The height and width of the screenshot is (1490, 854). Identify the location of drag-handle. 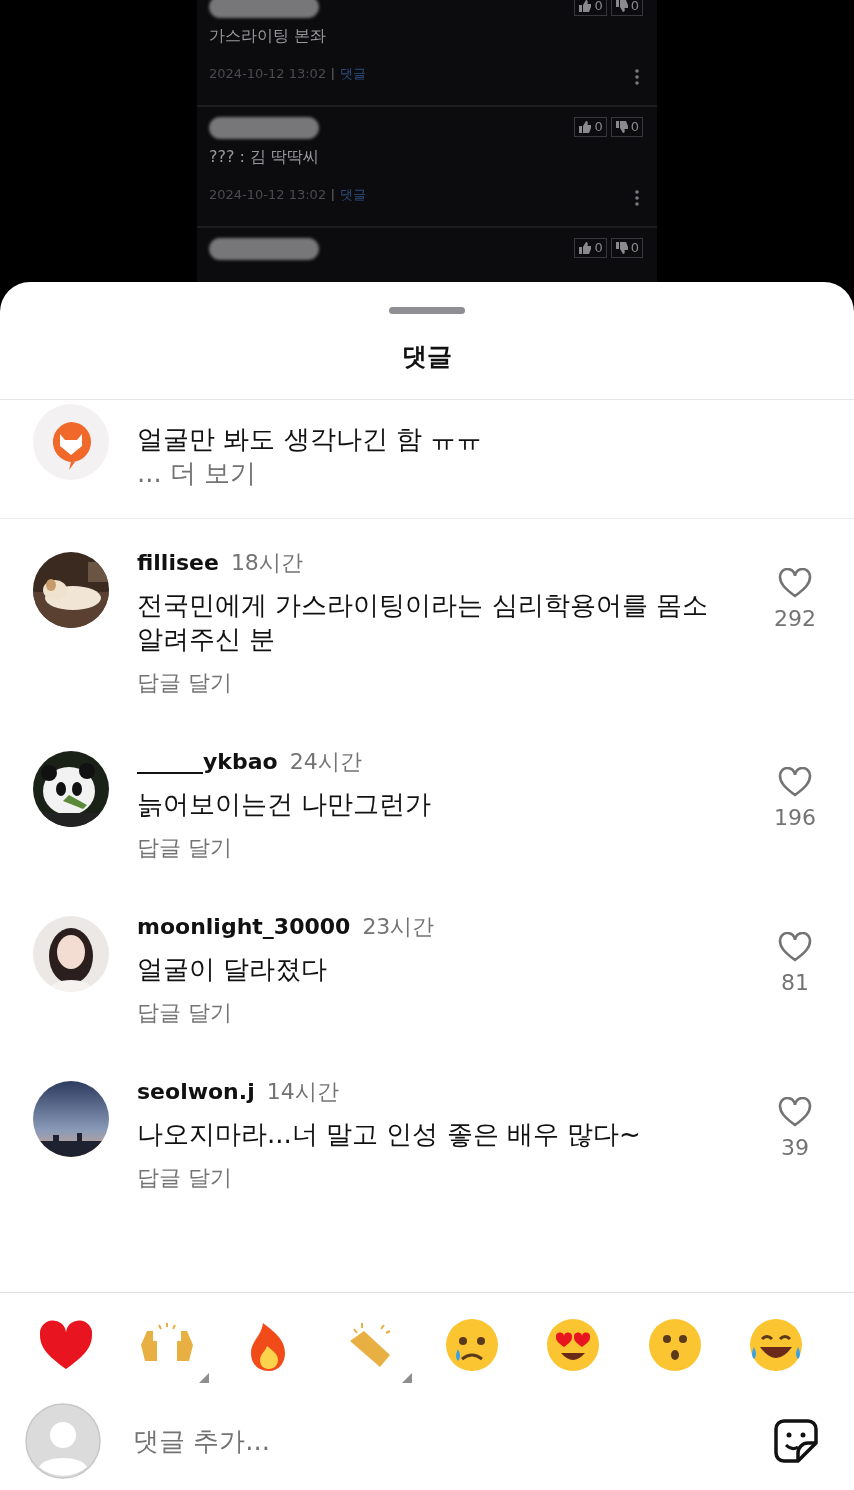
(427, 310).